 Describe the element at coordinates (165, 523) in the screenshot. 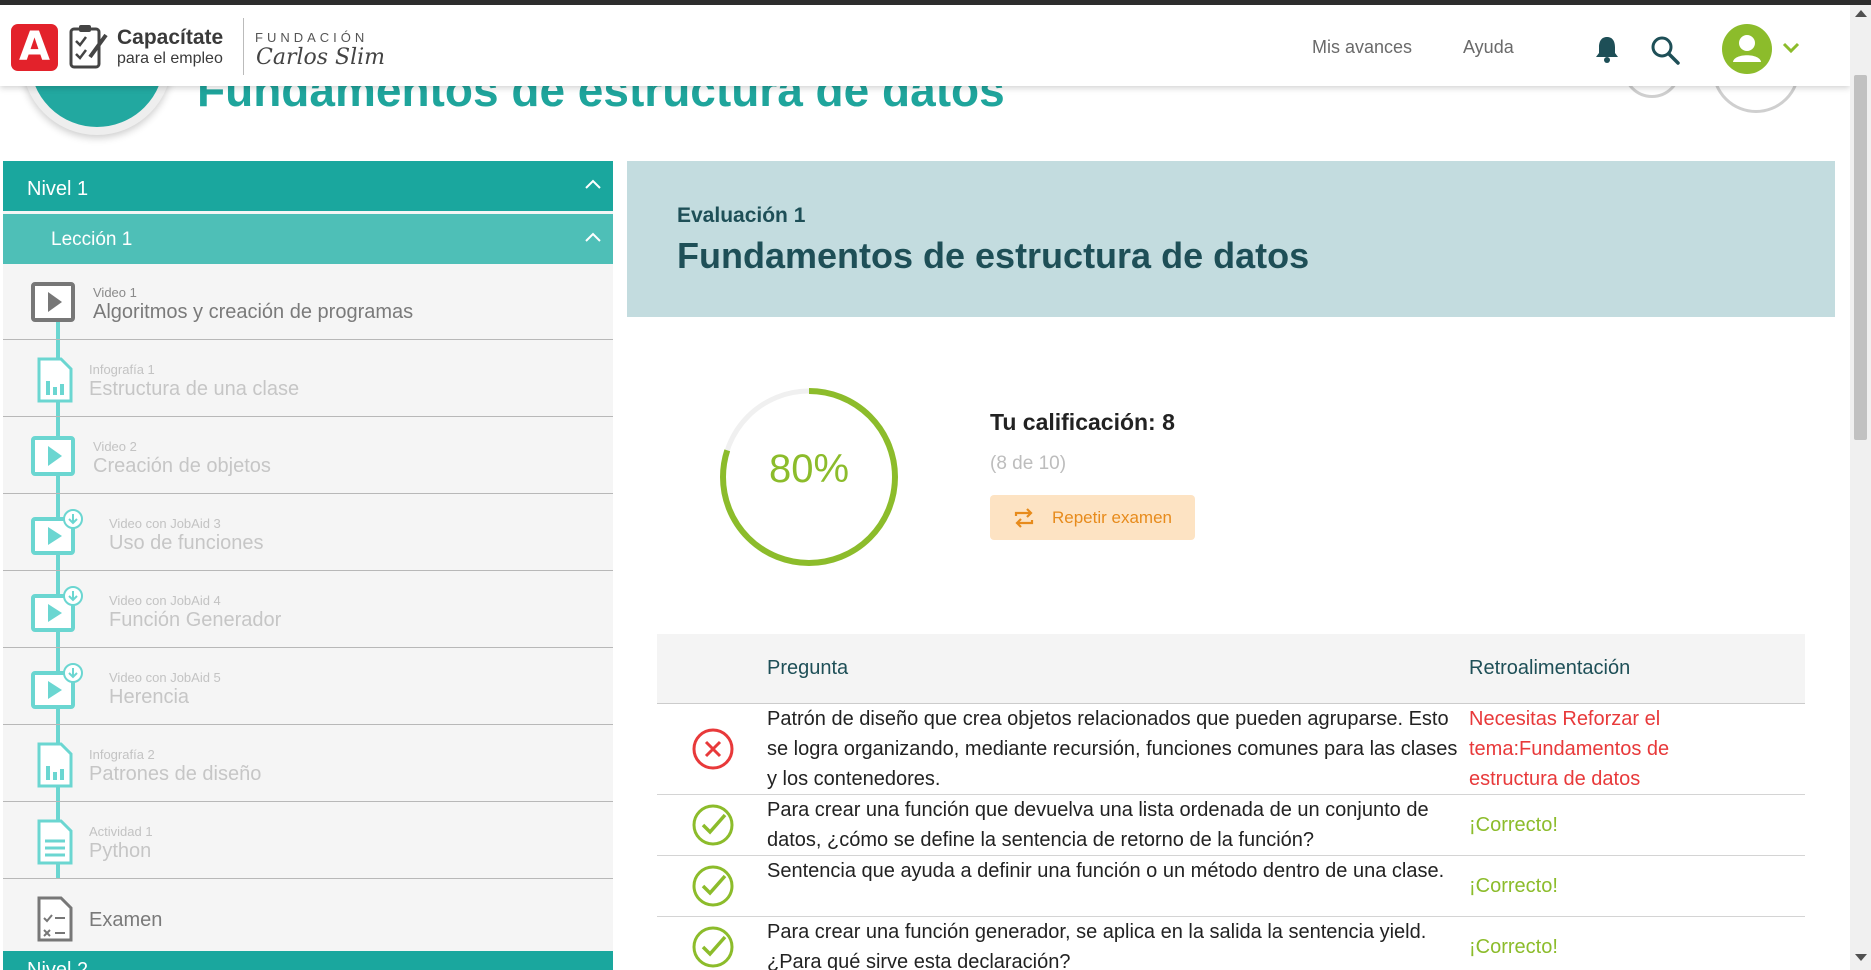

I see `item-type: Video con JobAid 3` at that location.